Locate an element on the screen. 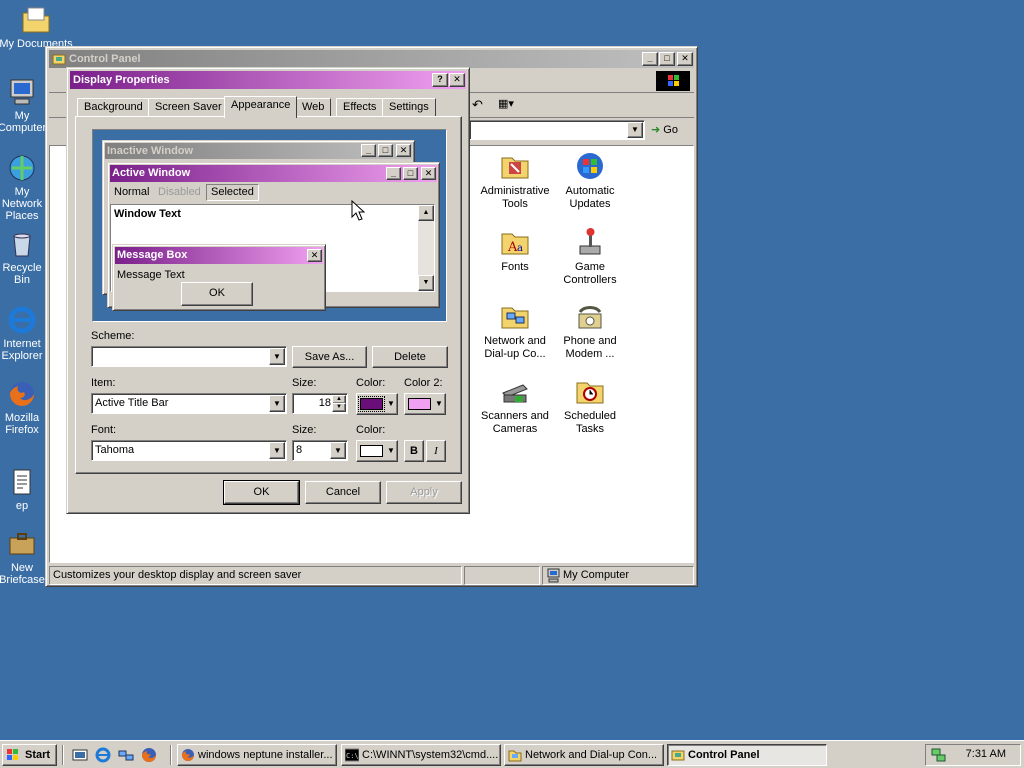 The height and width of the screenshot is (768, 1024). minimize-button: _ is located at coordinates (650, 59).